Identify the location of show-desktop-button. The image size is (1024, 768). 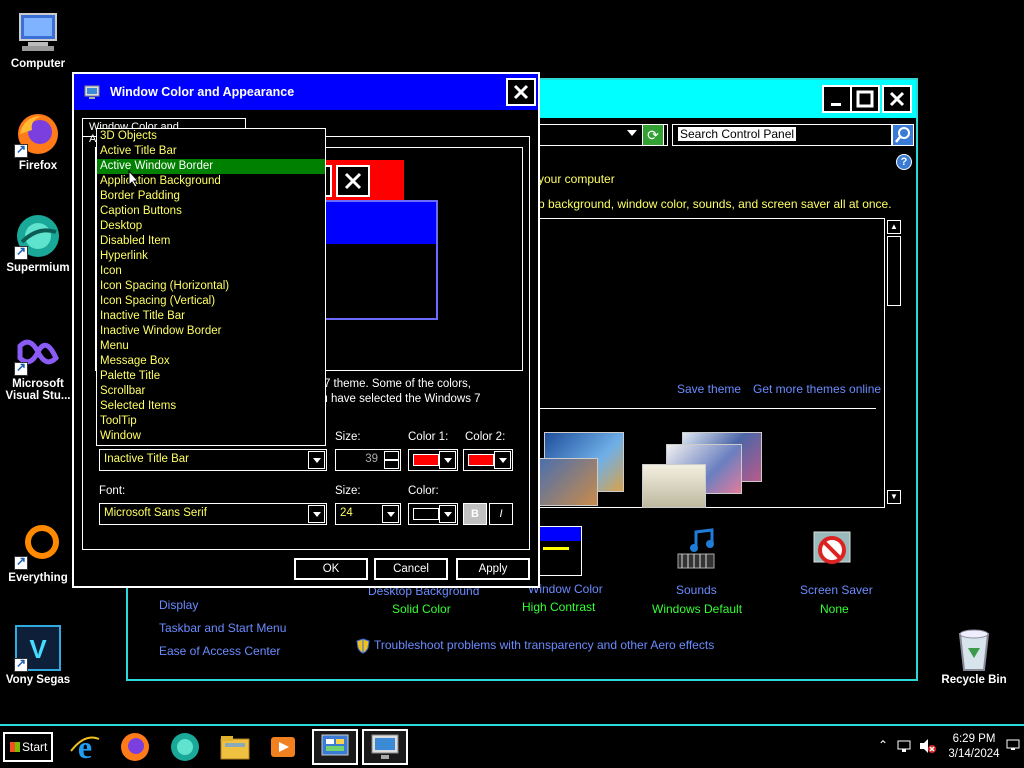
(1013, 746).